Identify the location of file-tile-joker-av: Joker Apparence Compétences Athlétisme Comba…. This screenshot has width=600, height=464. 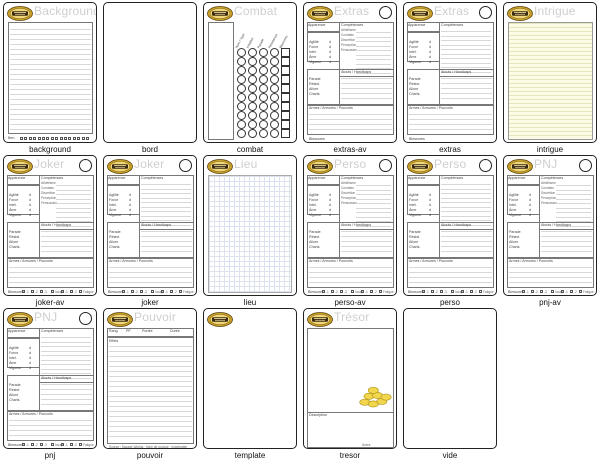
(50, 230).